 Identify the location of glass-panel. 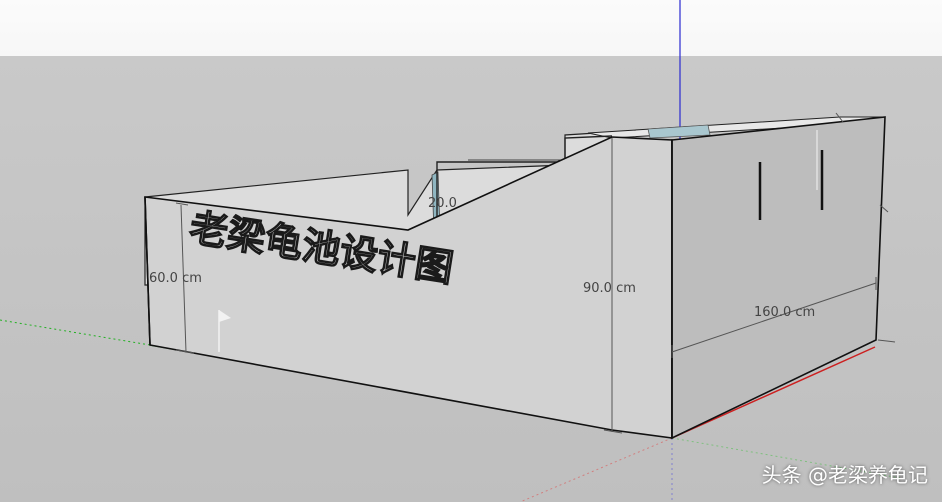
(679, 131).